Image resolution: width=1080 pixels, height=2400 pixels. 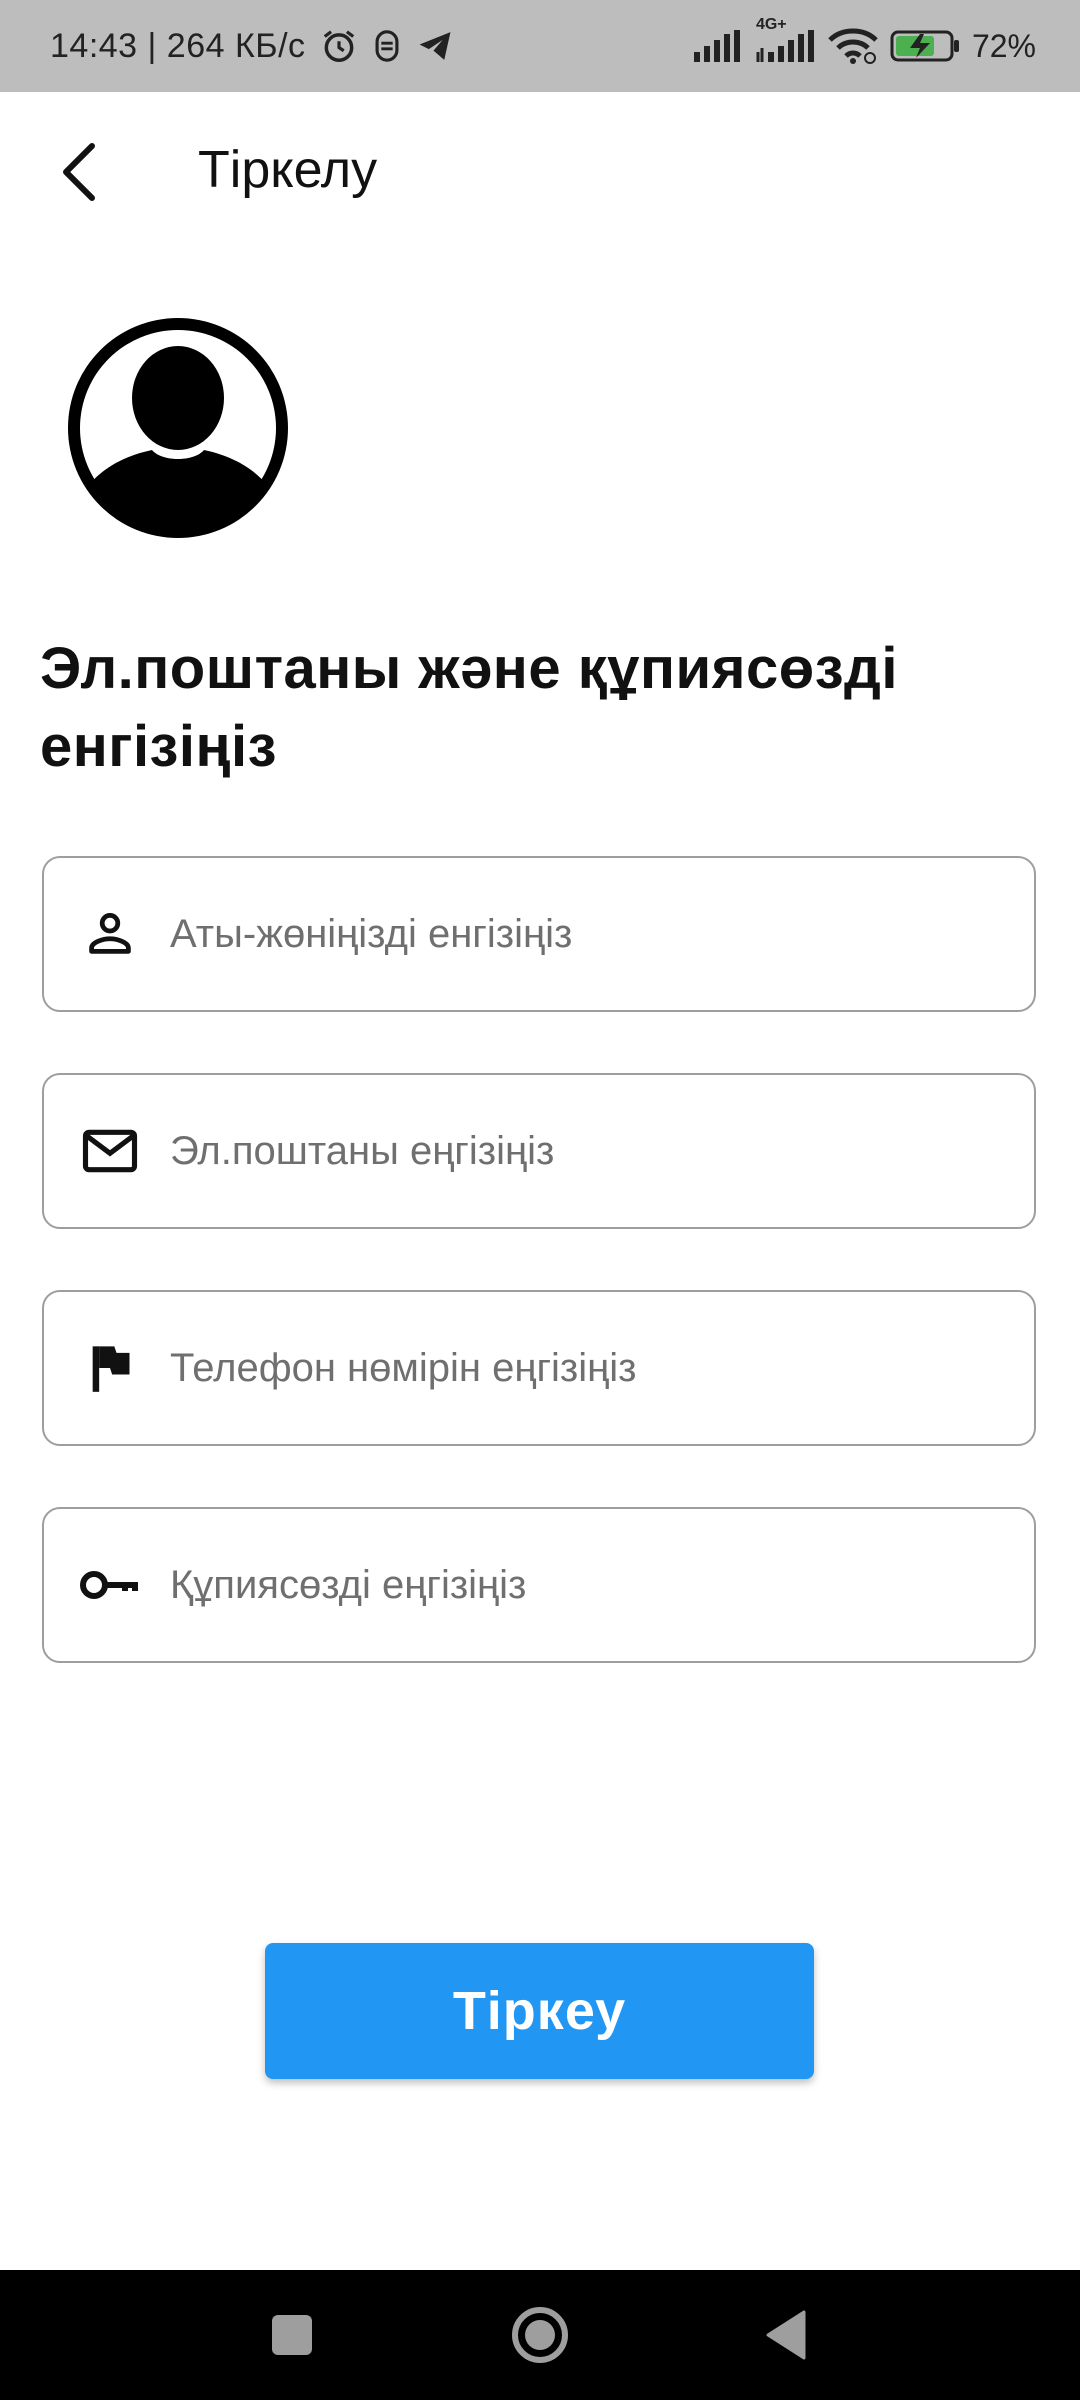 I want to click on page-title: Тіркелу, so click(x=288, y=170).